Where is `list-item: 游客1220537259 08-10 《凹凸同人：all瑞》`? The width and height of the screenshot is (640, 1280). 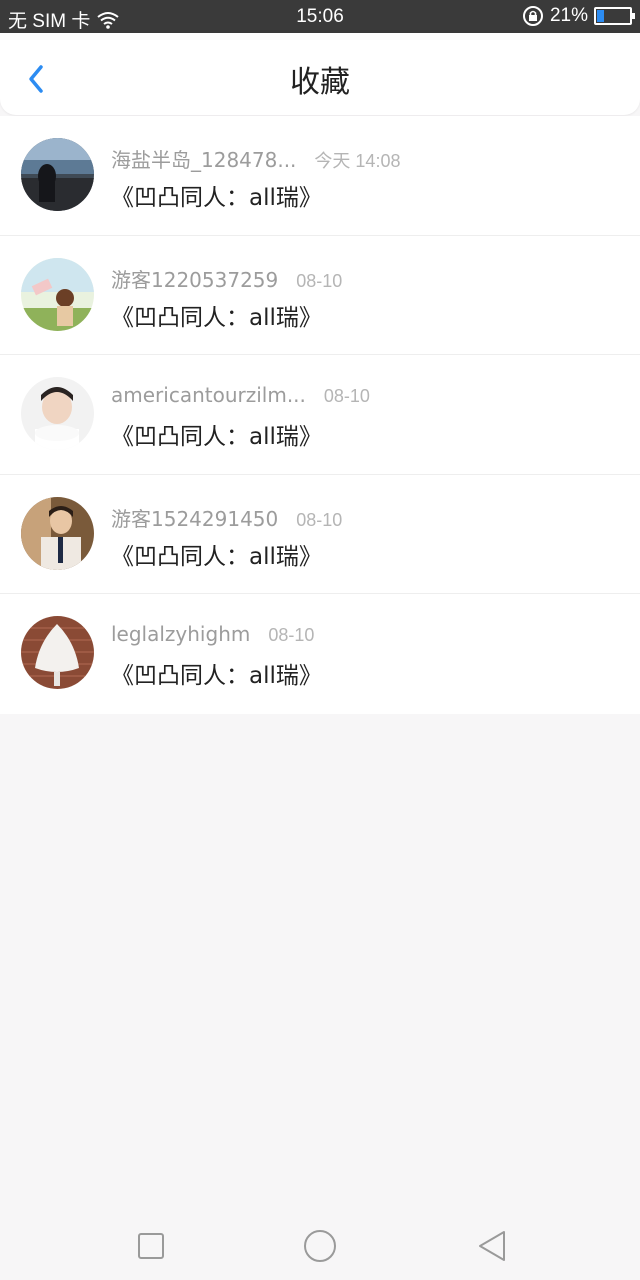 list-item: 游客1220537259 08-10 《凹凸同人：all瑞》 is located at coordinates (320, 296).